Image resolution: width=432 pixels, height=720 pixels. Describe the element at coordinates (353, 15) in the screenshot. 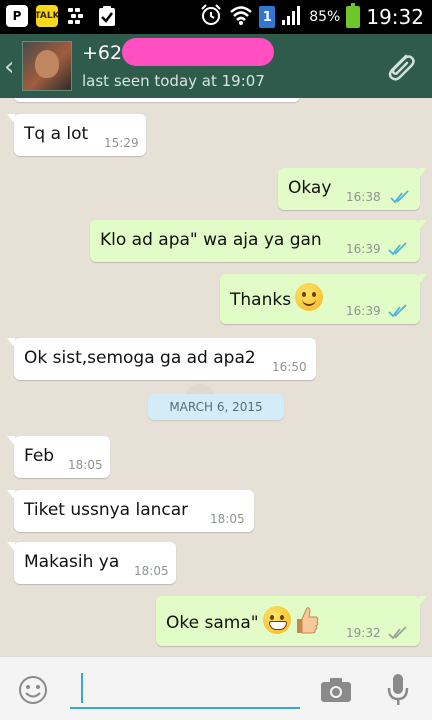

I see `battery-icon` at that location.